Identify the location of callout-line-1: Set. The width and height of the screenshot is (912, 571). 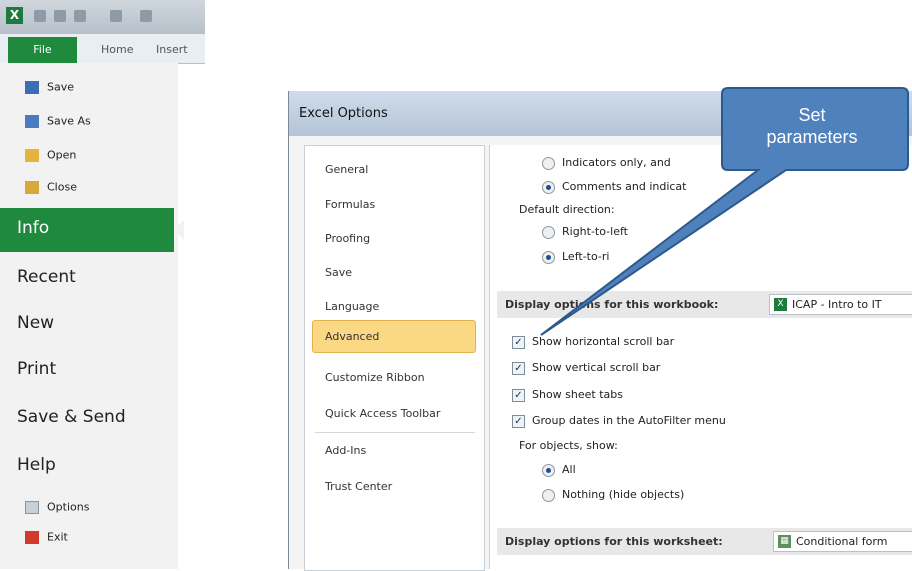
(812, 115).